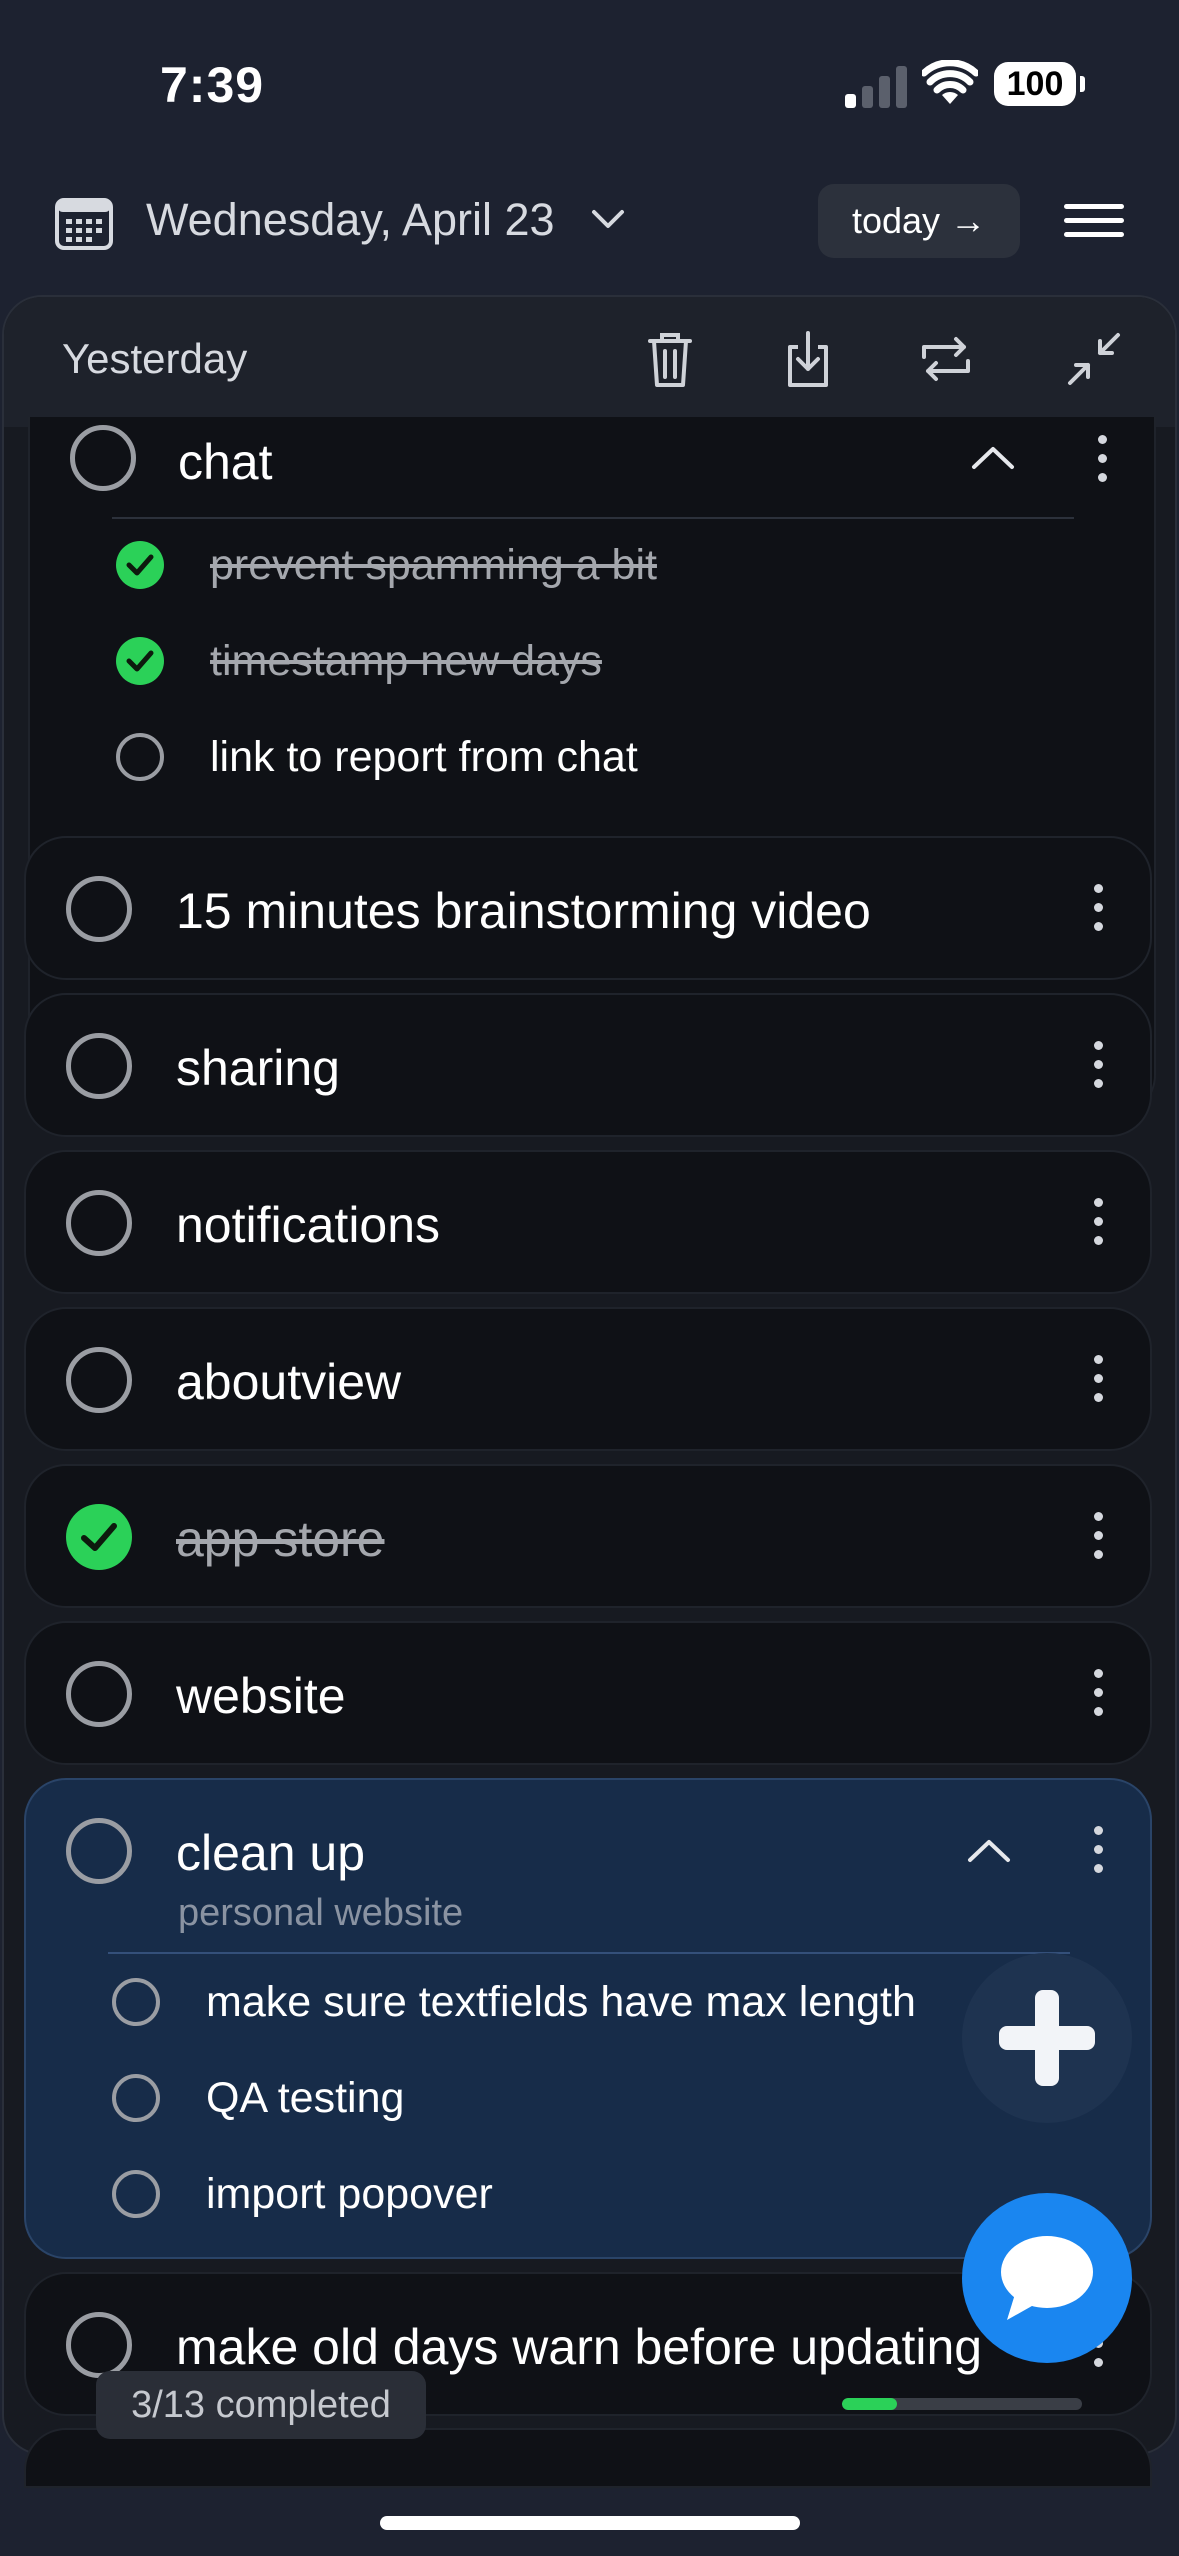 The height and width of the screenshot is (2556, 1179). I want to click on task-title: chat, so click(225, 462).